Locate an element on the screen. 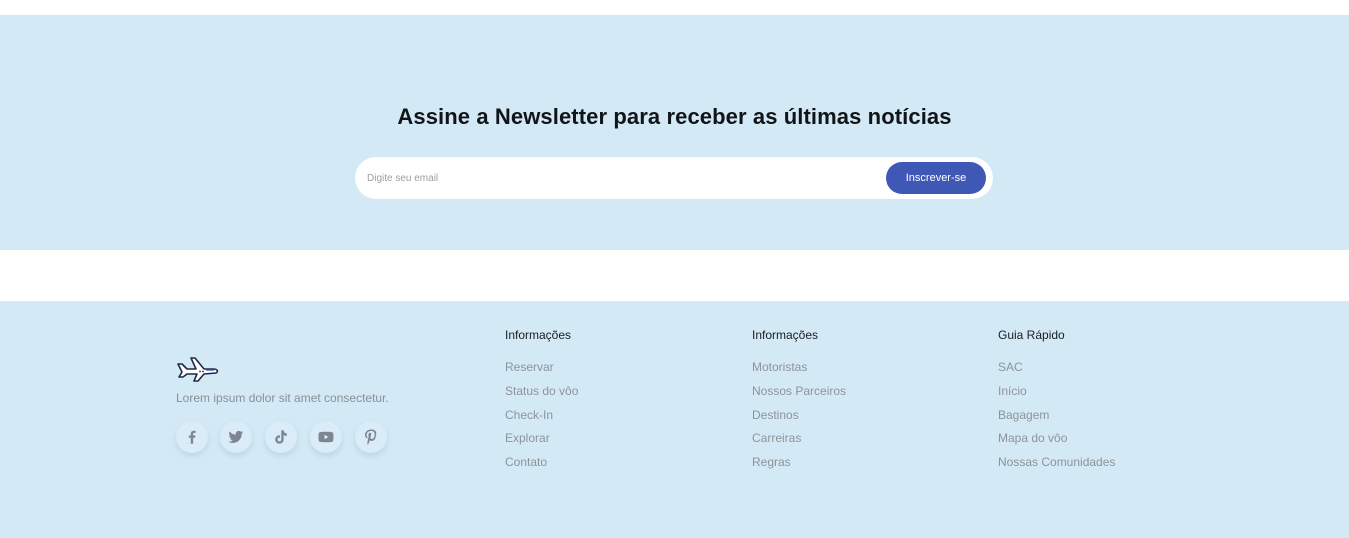 This screenshot has height=538, width=1349. footer-link-inicio: Início is located at coordinates (1056, 395).